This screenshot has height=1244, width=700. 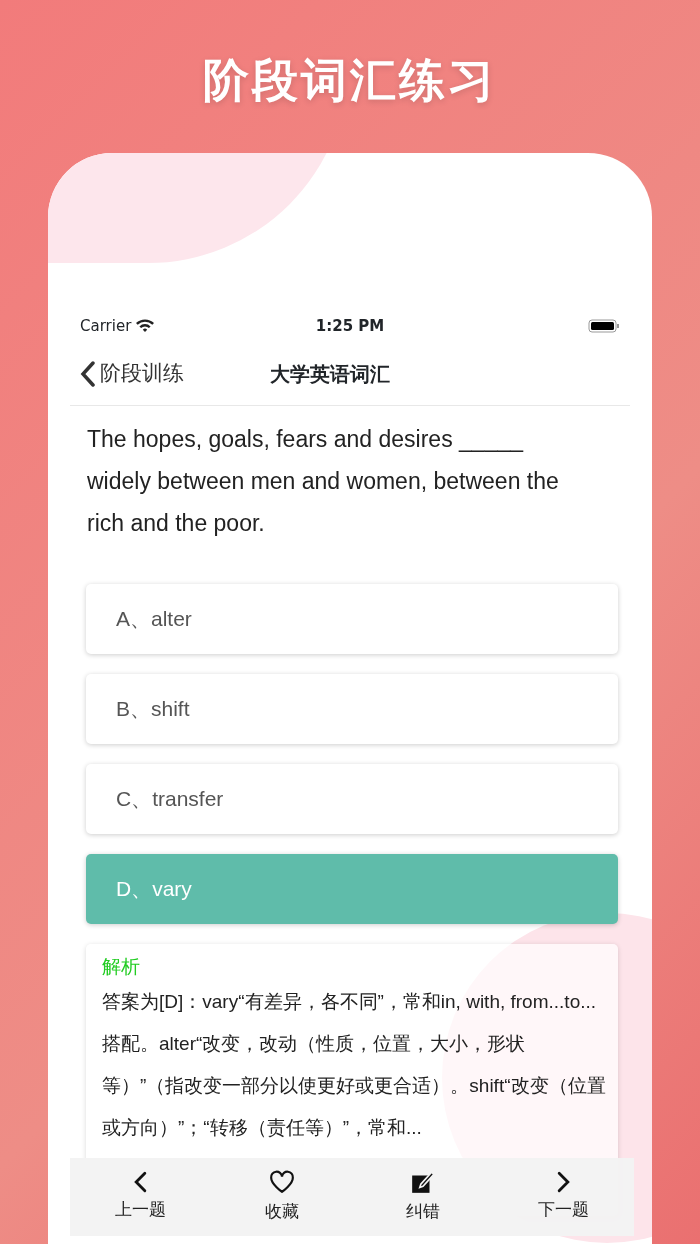 What do you see at coordinates (563, 1182) in the screenshot?
I see `chevron-right-icon` at bounding box center [563, 1182].